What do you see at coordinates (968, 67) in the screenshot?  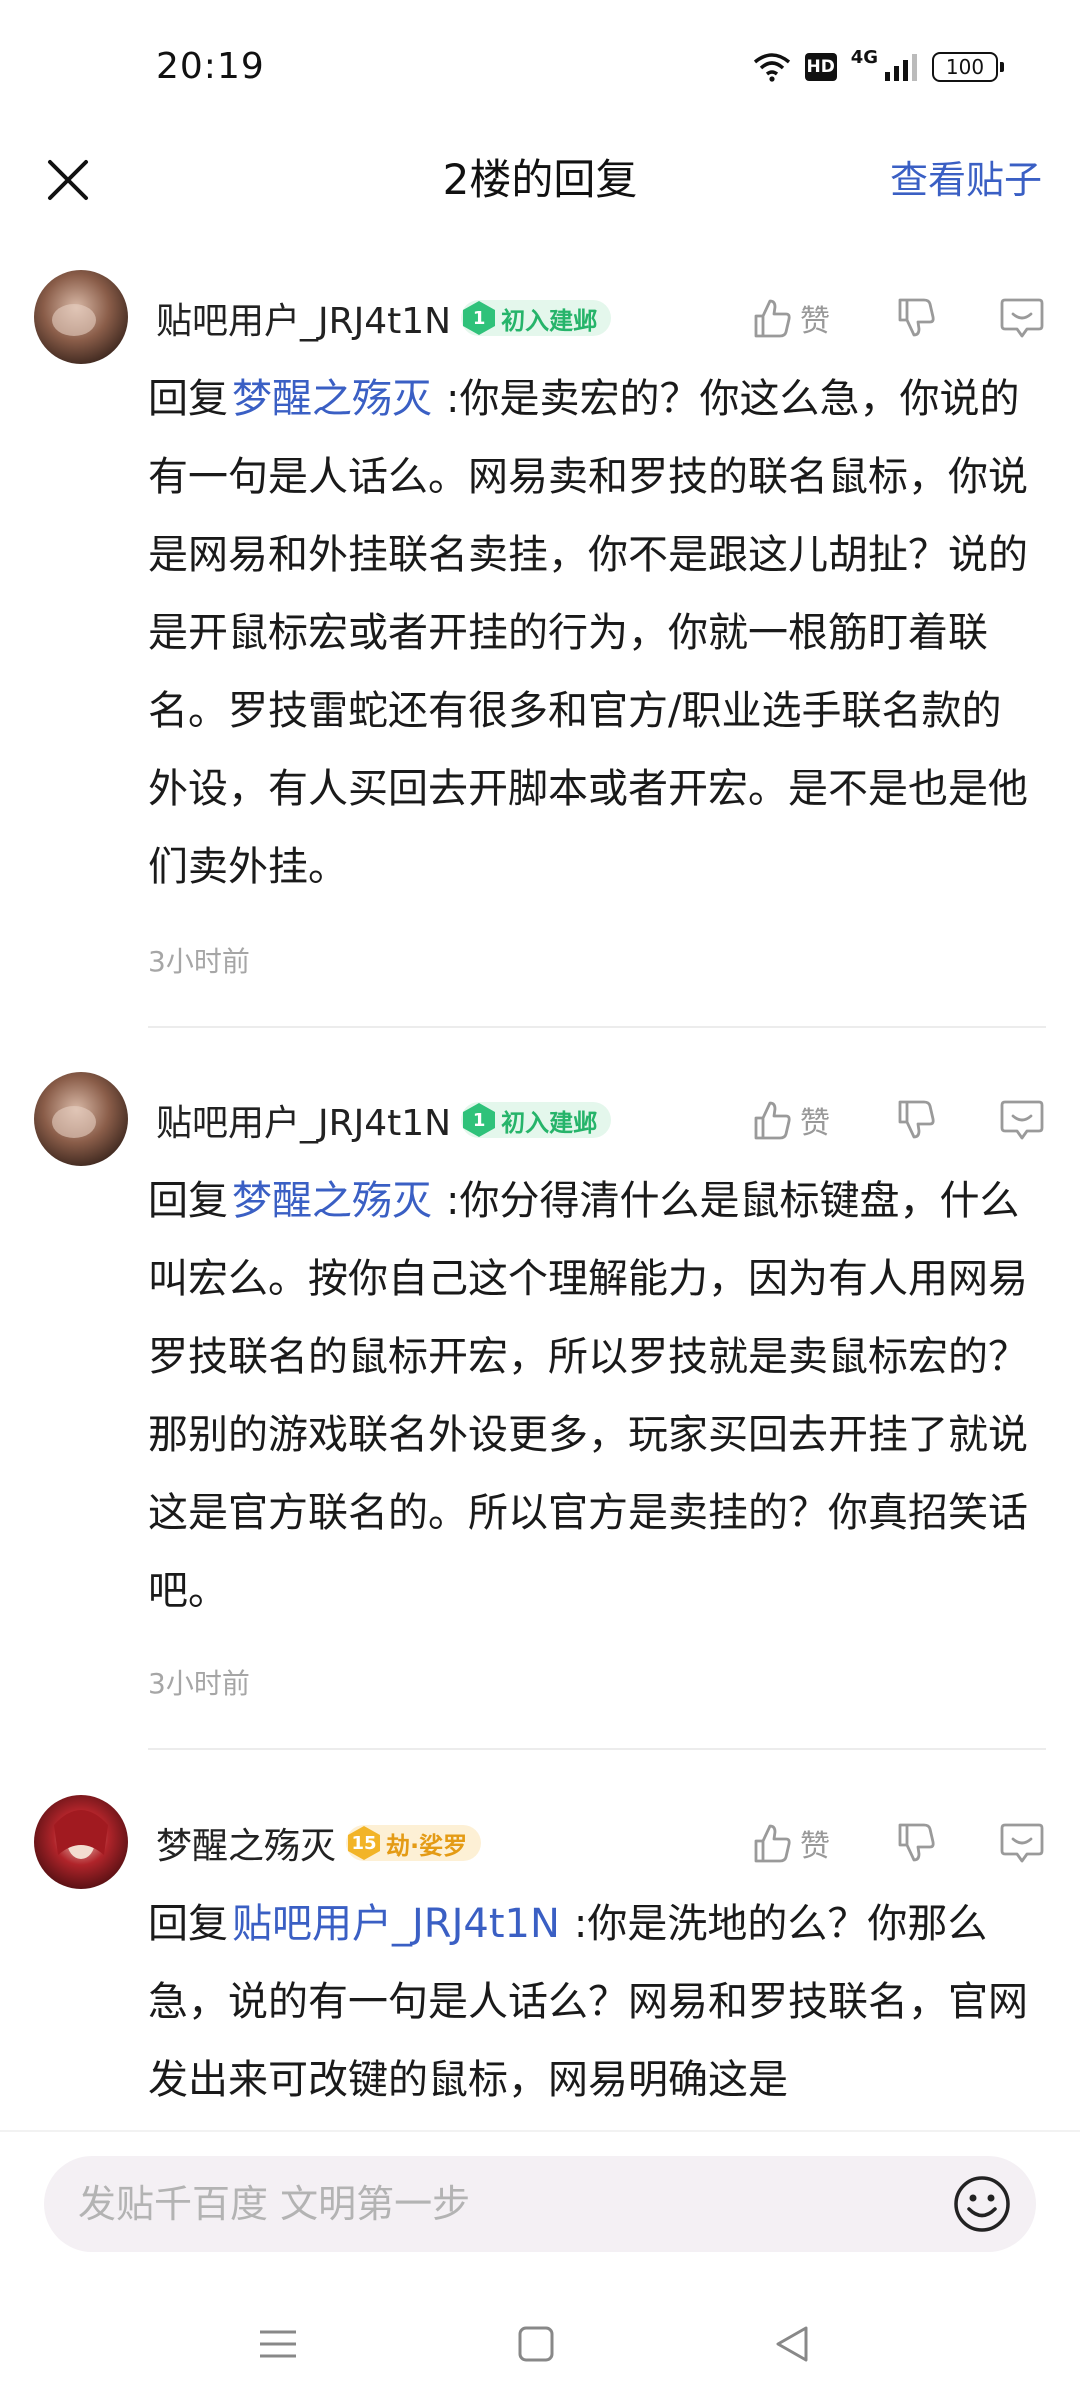 I see `battery-indicator: 100` at bounding box center [968, 67].